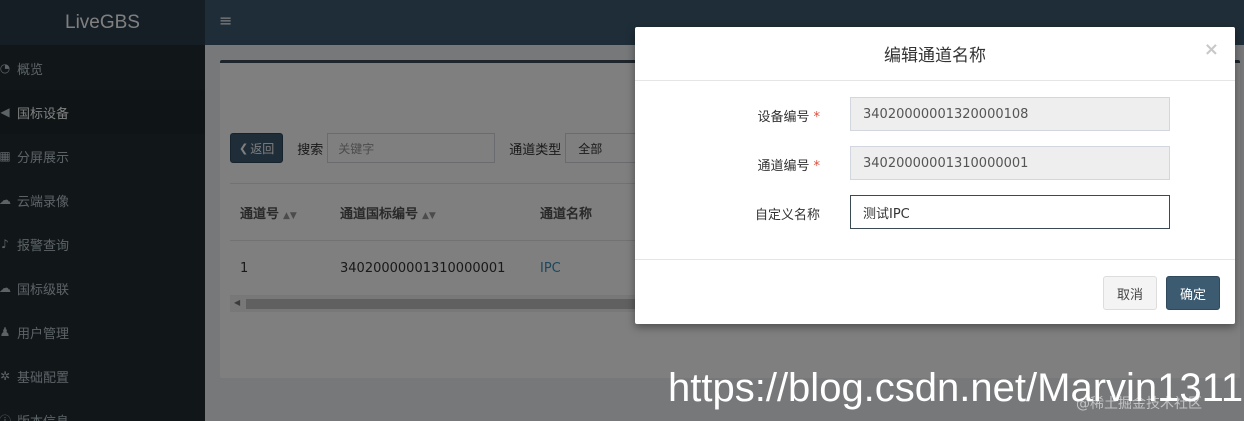 This screenshot has height=421, width=1244. What do you see at coordinates (1211, 49) in the screenshot?
I see `close-icon: ×` at bounding box center [1211, 49].